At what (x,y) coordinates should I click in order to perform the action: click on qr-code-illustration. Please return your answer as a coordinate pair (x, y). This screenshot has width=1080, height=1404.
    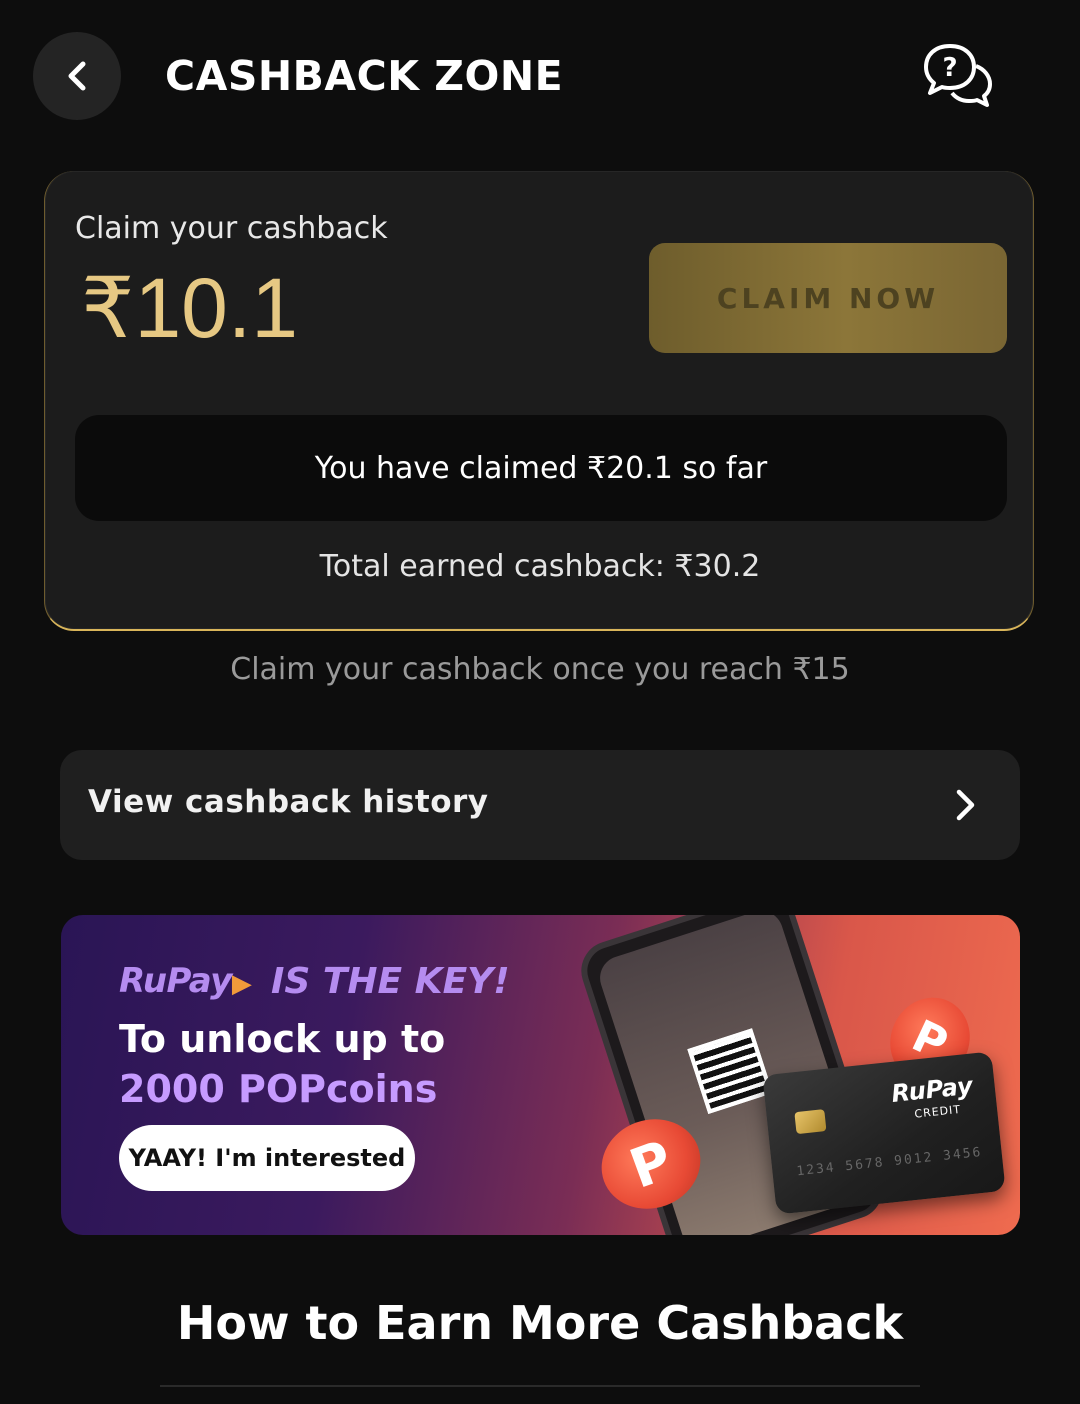
    Looking at the image, I should click on (730, 1071).